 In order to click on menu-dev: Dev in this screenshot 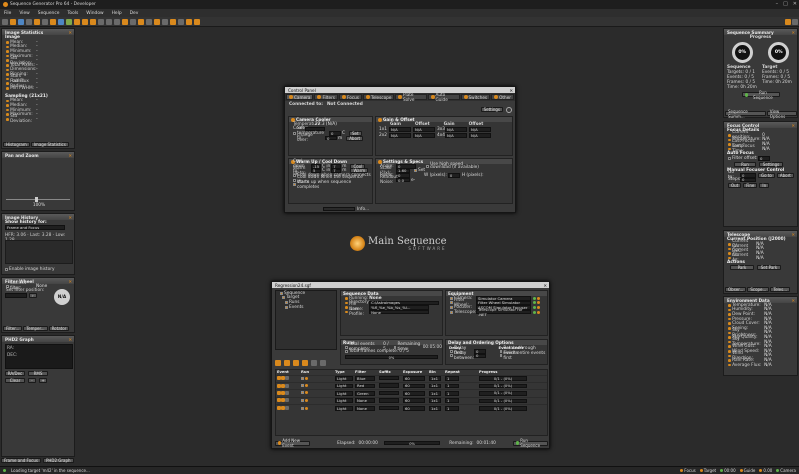, I will do `click(134, 13)`.